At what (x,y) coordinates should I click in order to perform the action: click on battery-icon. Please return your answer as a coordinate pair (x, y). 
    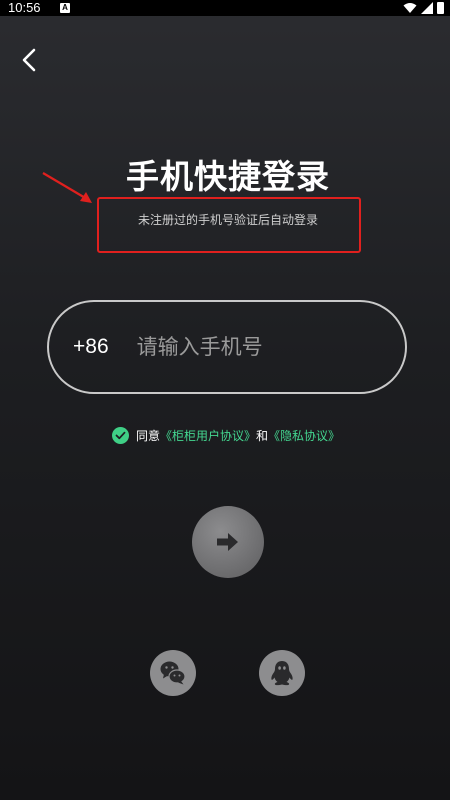
    Looking at the image, I should click on (440, 8).